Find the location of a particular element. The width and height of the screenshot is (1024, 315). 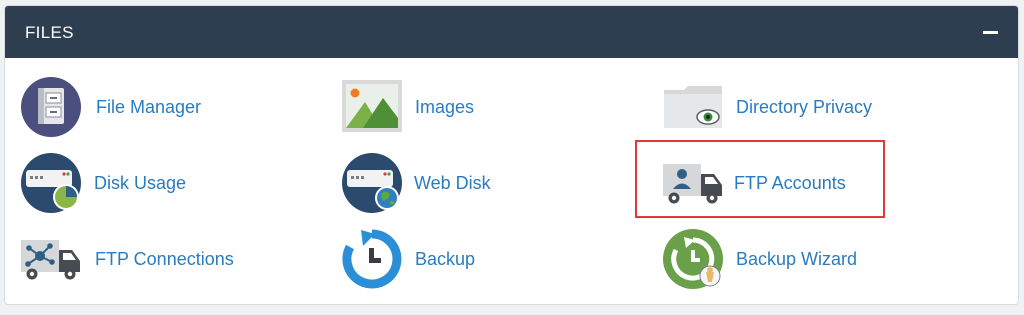

file-manager-label: File Manager is located at coordinates (149, 107).